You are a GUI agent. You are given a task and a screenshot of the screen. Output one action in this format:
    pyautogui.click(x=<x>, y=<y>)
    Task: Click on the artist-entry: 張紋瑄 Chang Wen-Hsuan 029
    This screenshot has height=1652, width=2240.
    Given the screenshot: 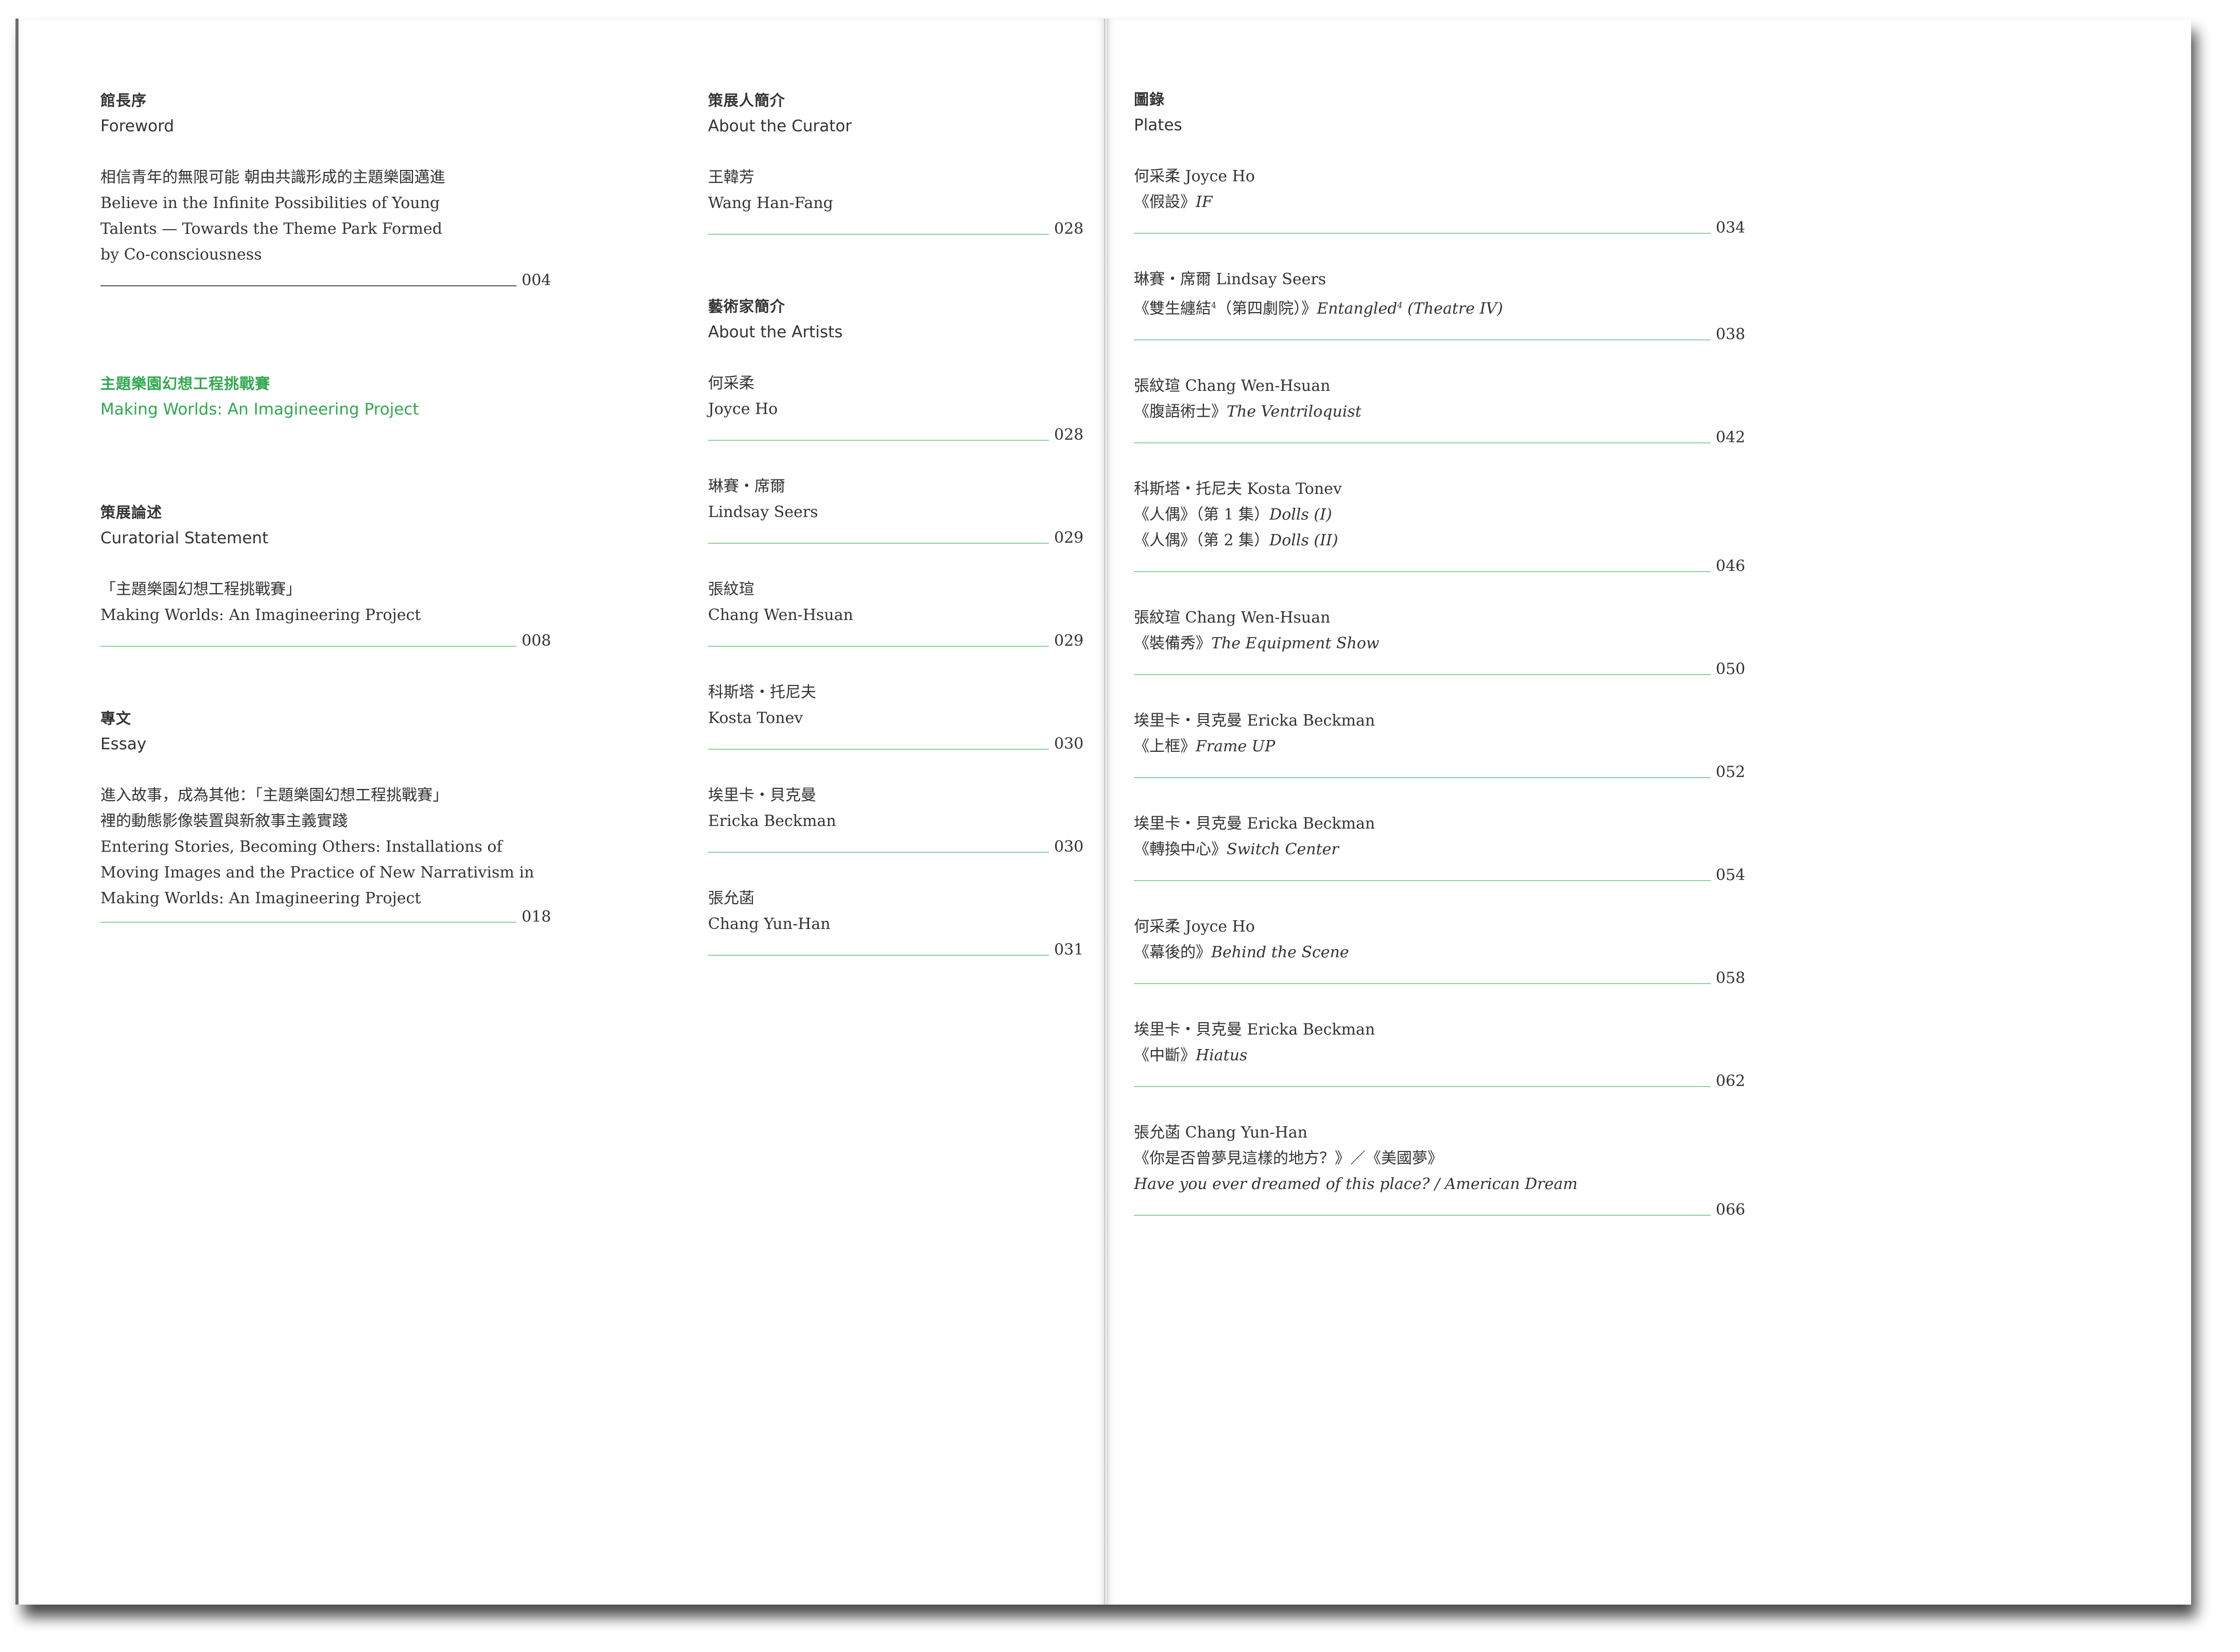 What is the action you would take?
    pyautogui.click(x=898, y=615)
    